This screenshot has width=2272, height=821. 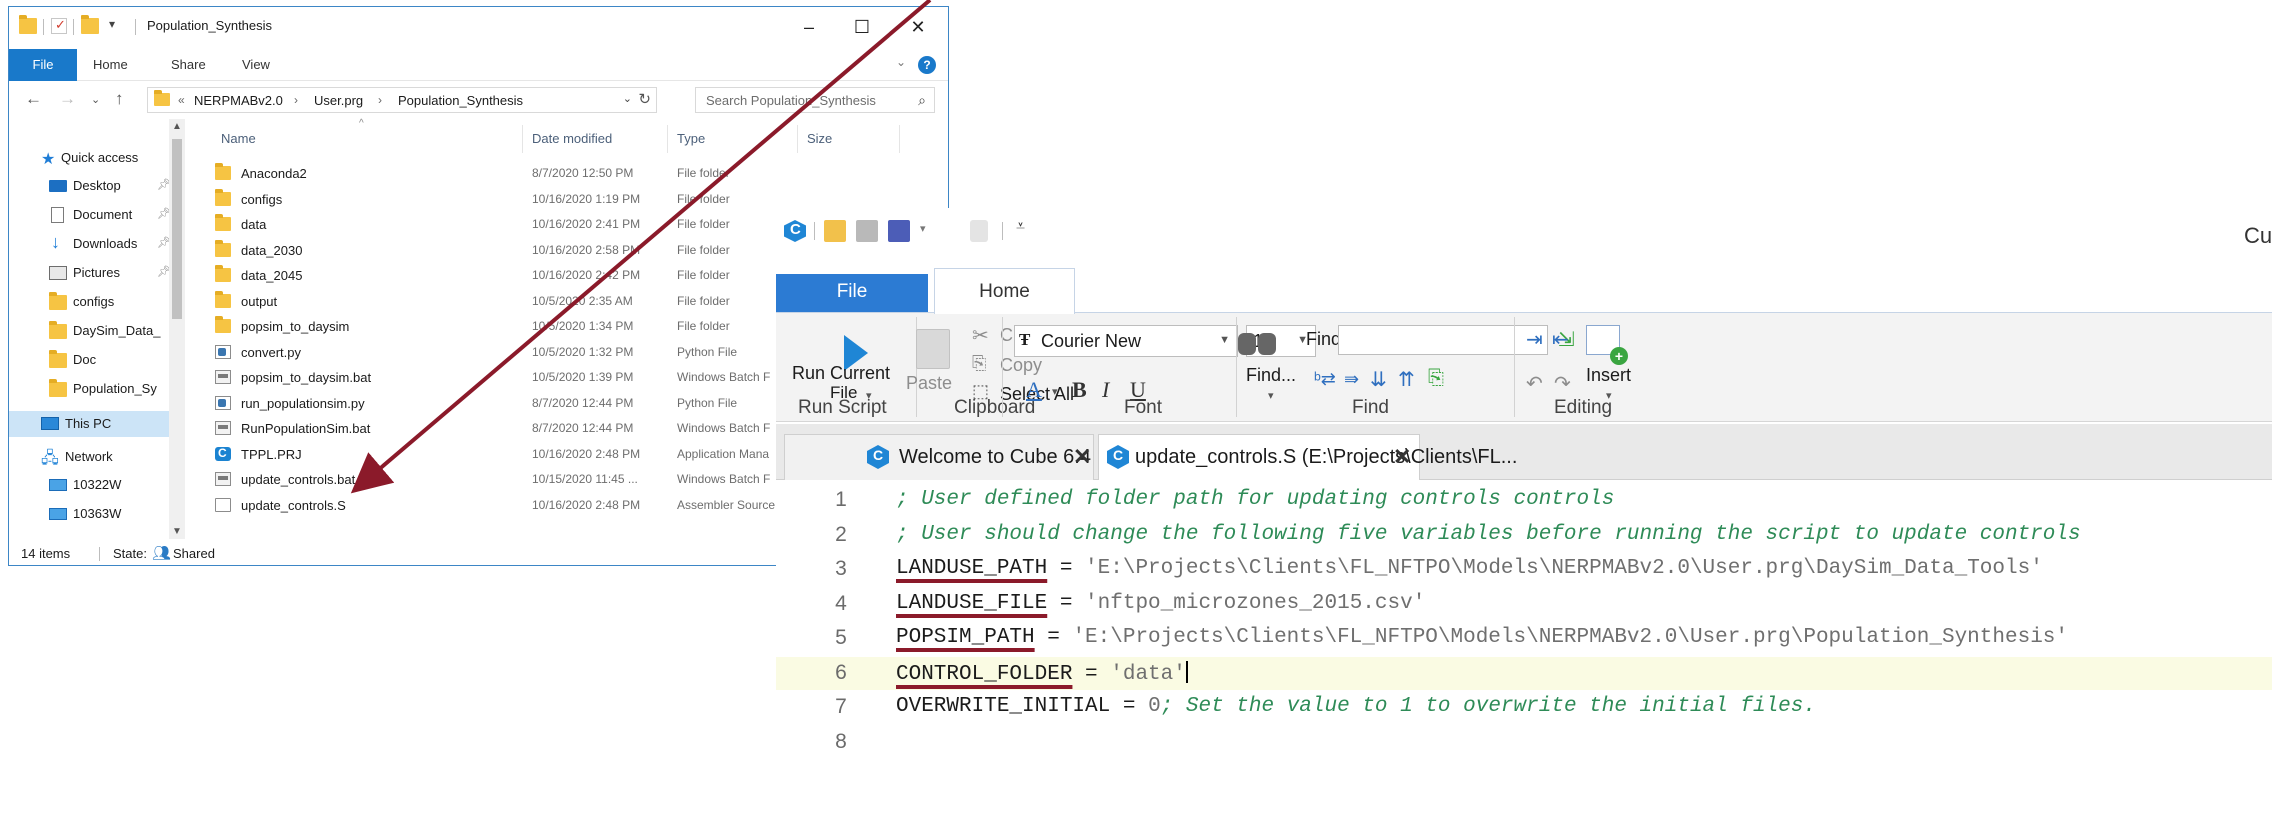 I want to click on save-all-icon, so click(x=899, y=231).